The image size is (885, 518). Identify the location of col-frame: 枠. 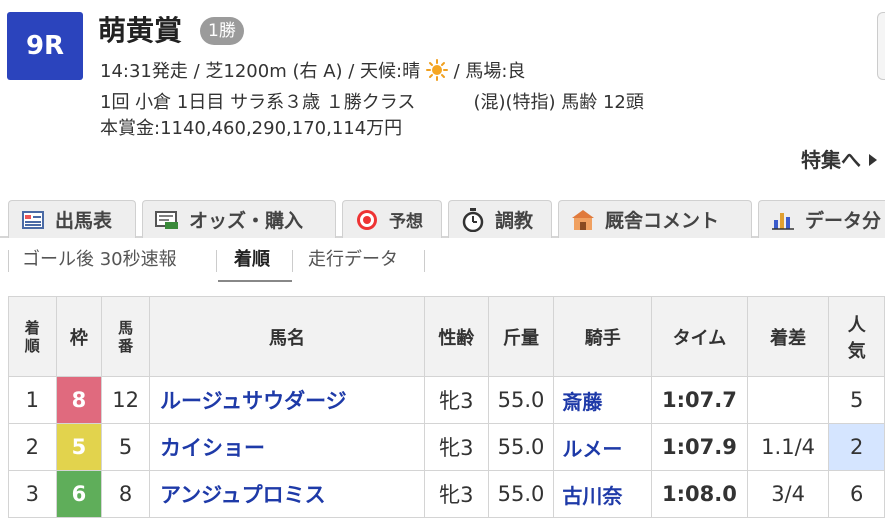
(79, 336).